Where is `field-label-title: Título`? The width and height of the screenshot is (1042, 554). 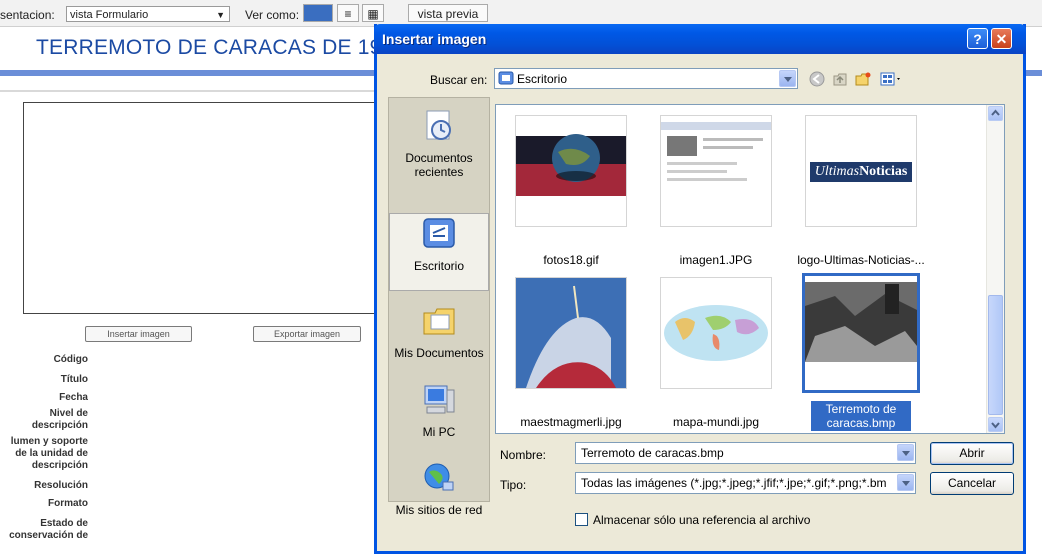 field-label-title: Título is located at coordinates (74, 379).